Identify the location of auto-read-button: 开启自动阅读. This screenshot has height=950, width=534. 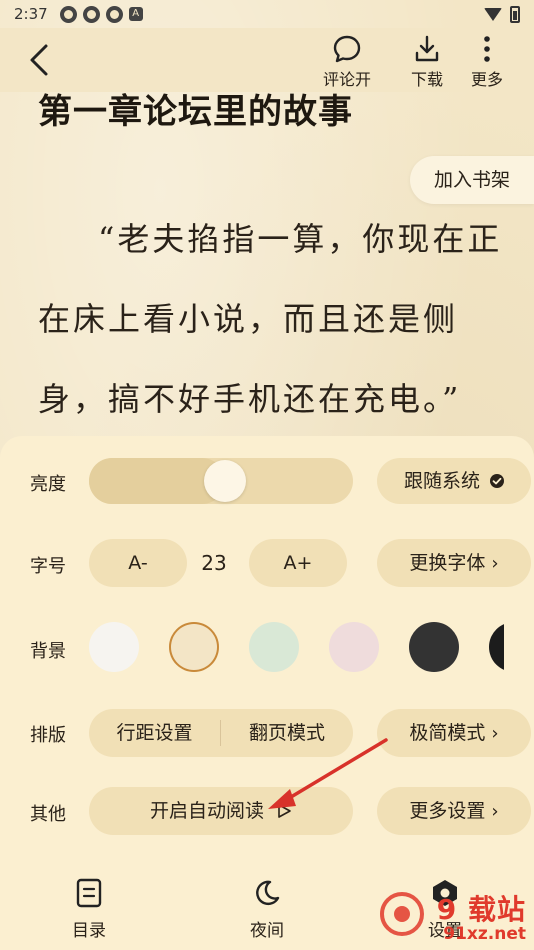
(221, 811).